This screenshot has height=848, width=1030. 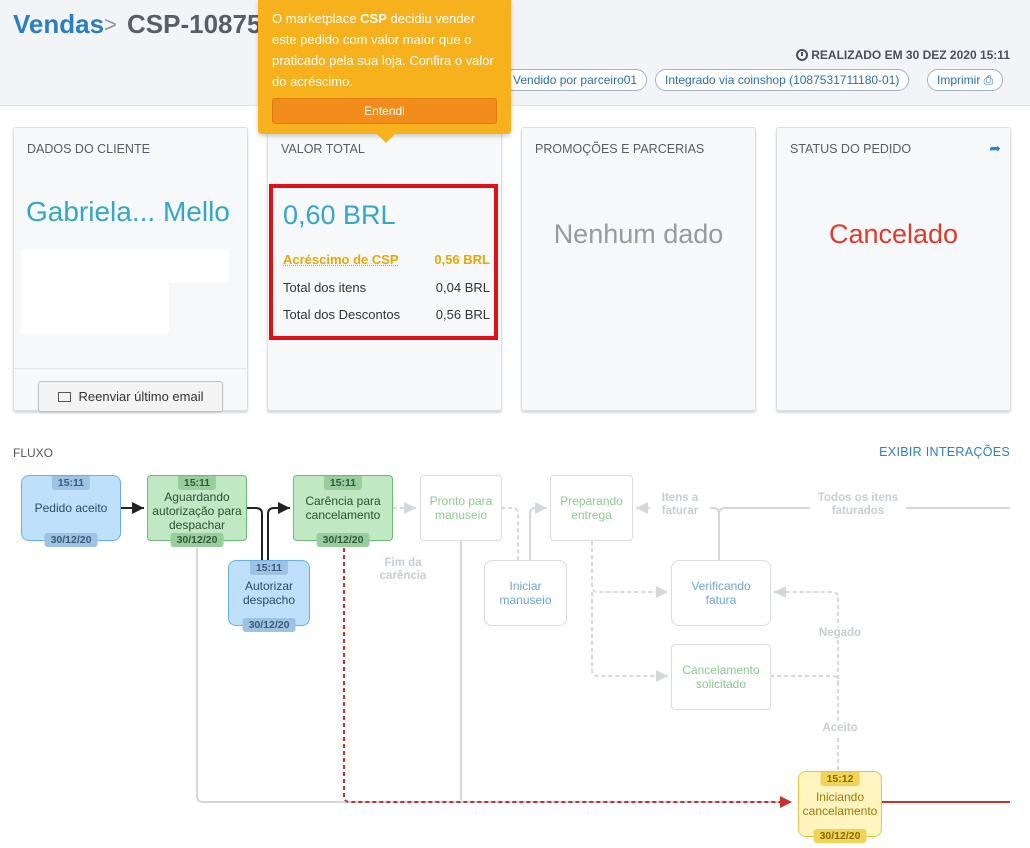 I want to click on node-label: Pronto para manuseio, so click(x=461, y=508).